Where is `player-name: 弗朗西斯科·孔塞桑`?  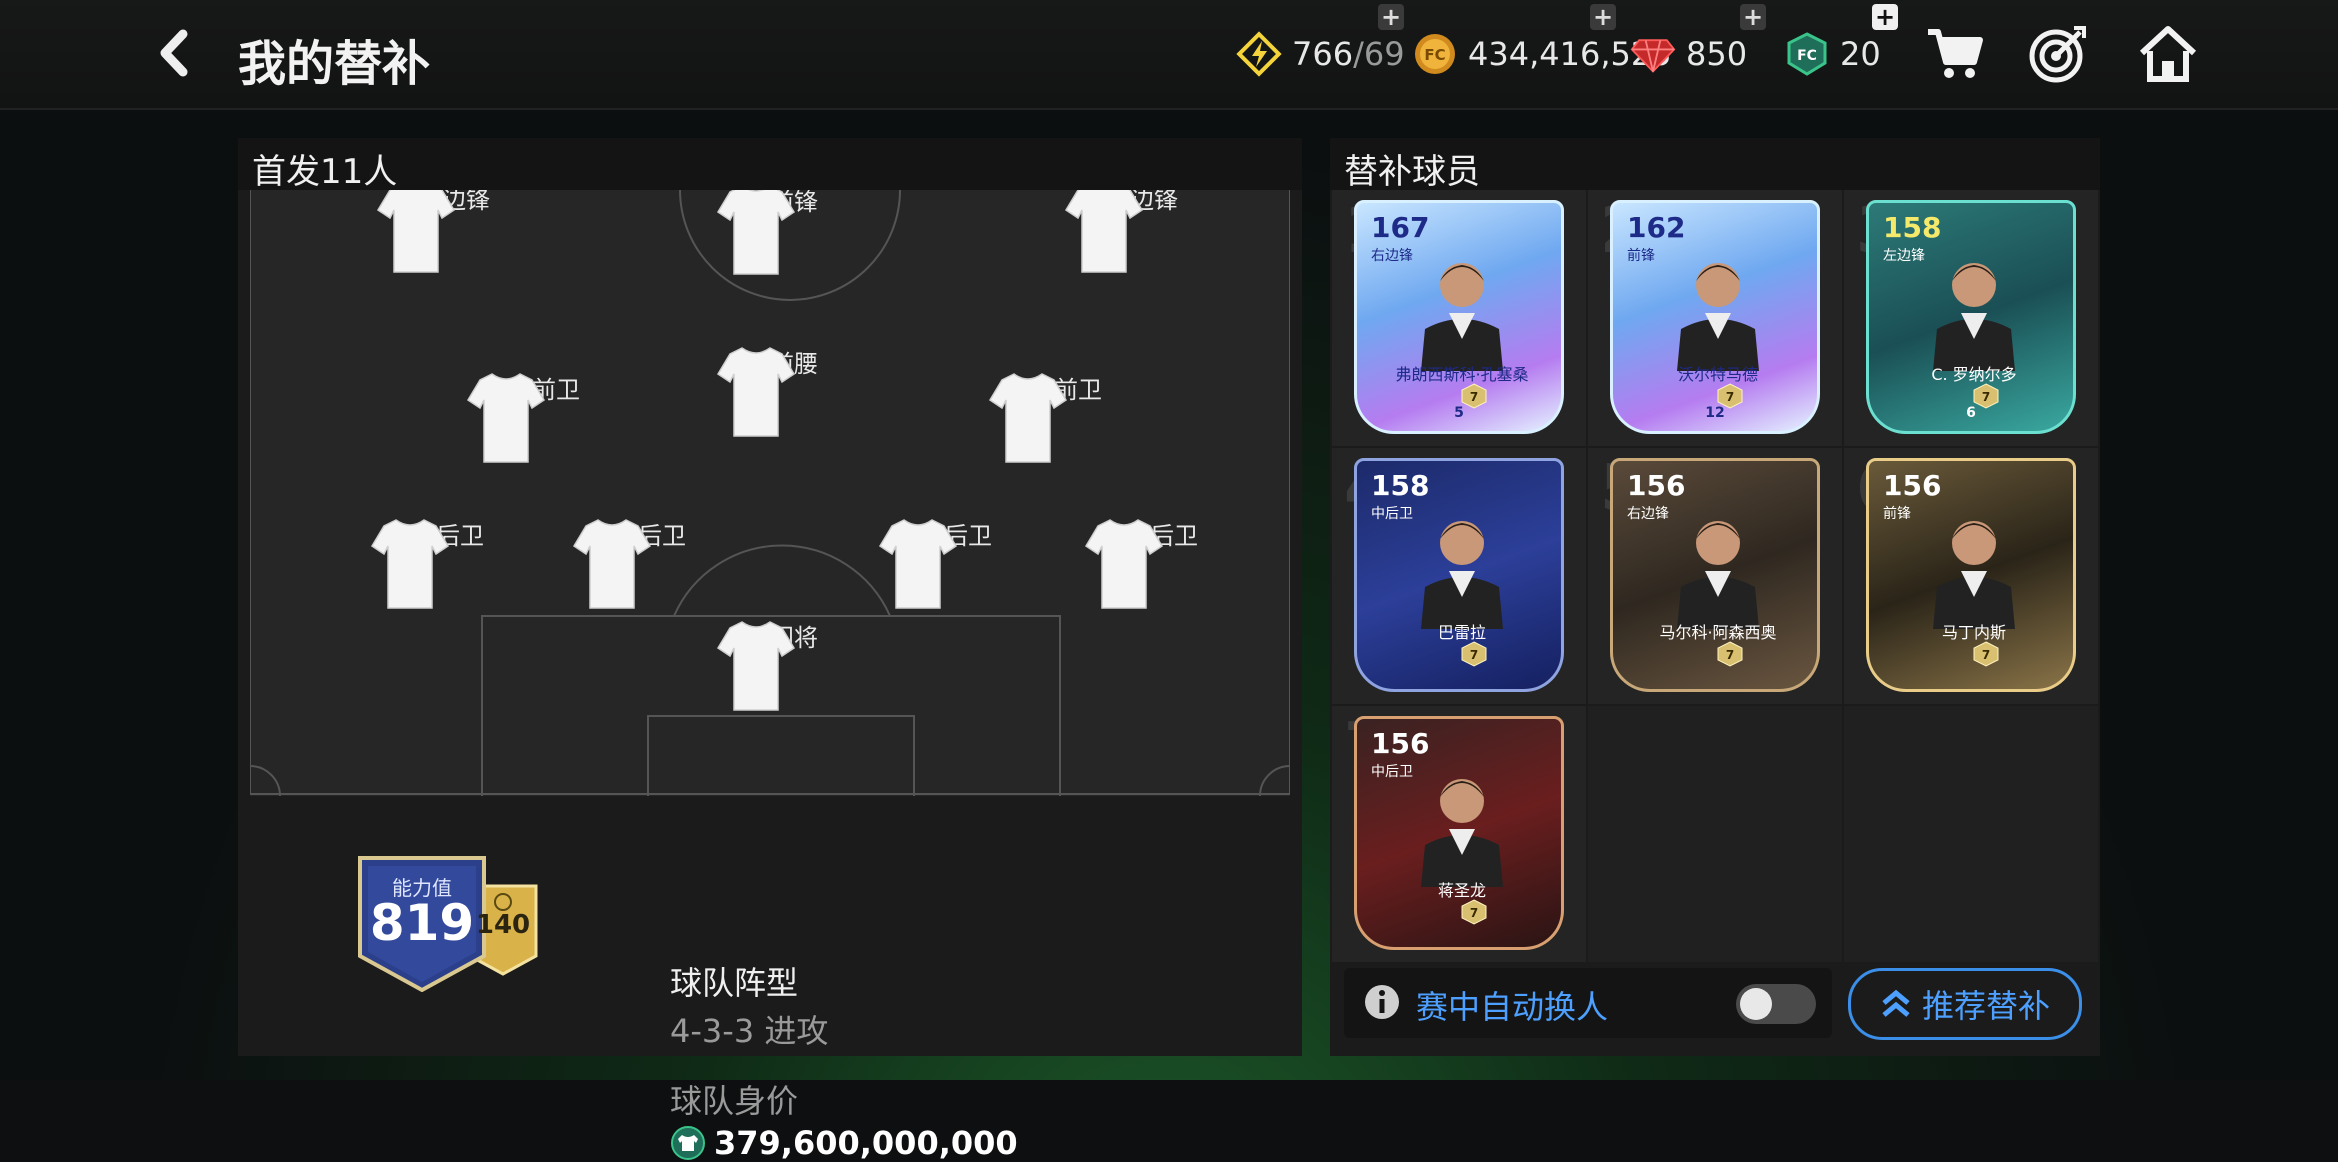 player-name: 弗朗西斯科·孔塞桑 is located at coordinates (1462, 374).